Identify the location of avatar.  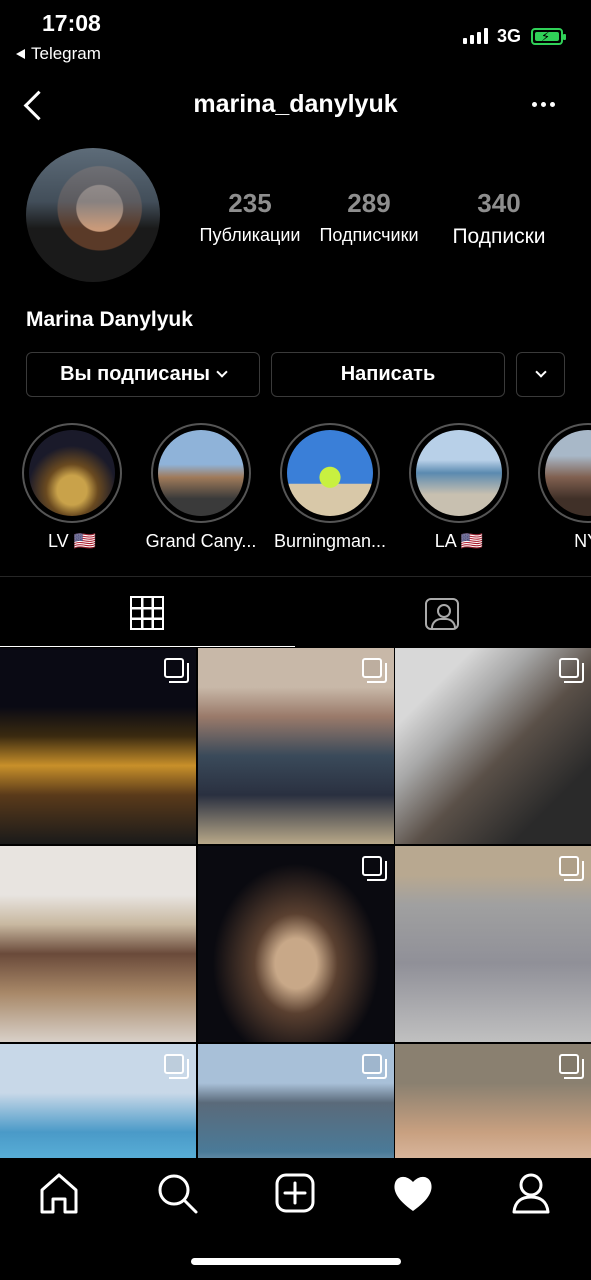
(93, 215).